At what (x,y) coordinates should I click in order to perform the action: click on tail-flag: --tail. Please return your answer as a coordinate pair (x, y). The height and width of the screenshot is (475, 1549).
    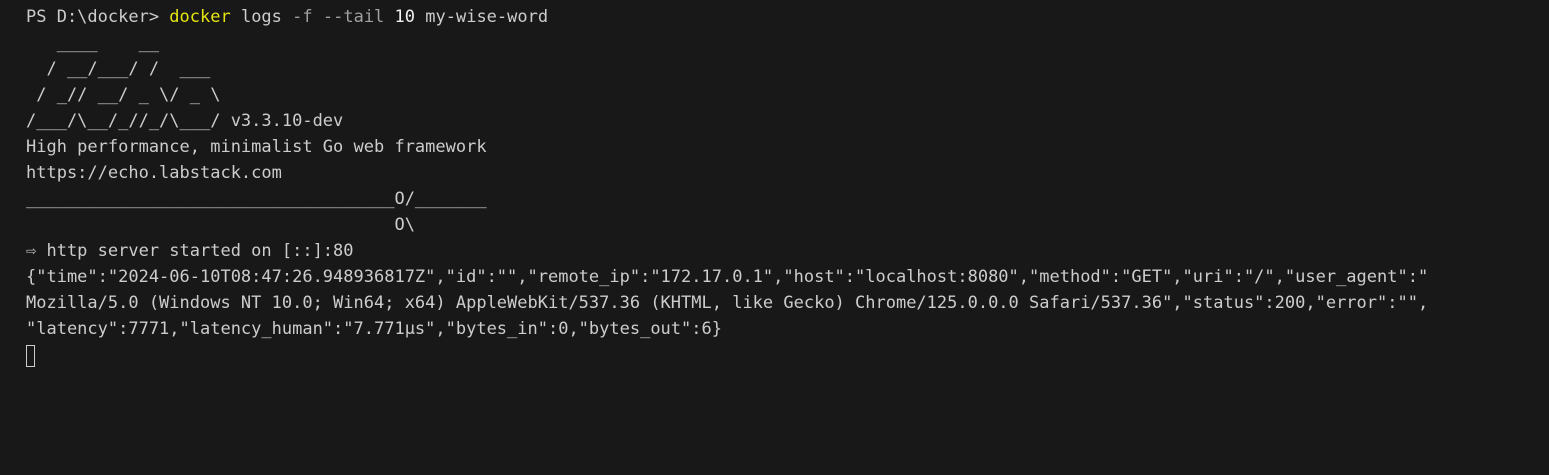
    Looking at the image, I should click on (353, 17).